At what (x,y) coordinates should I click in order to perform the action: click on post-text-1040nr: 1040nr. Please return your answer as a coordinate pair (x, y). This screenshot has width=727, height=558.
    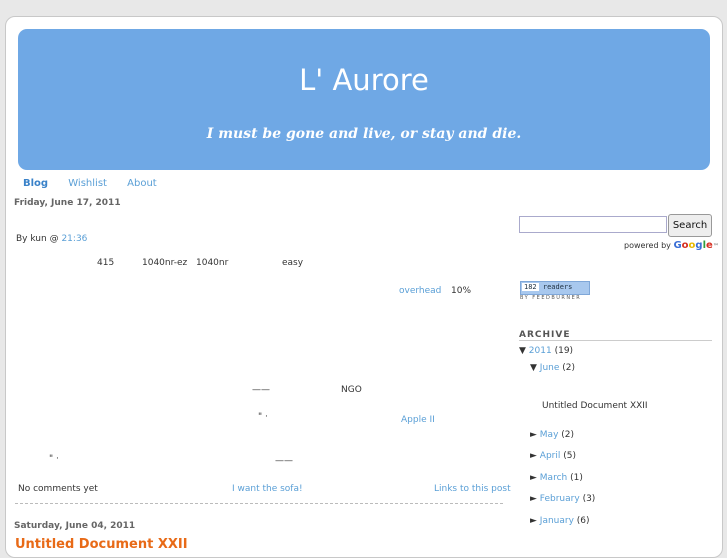
    Looking at the image, I should click on (212, 263).